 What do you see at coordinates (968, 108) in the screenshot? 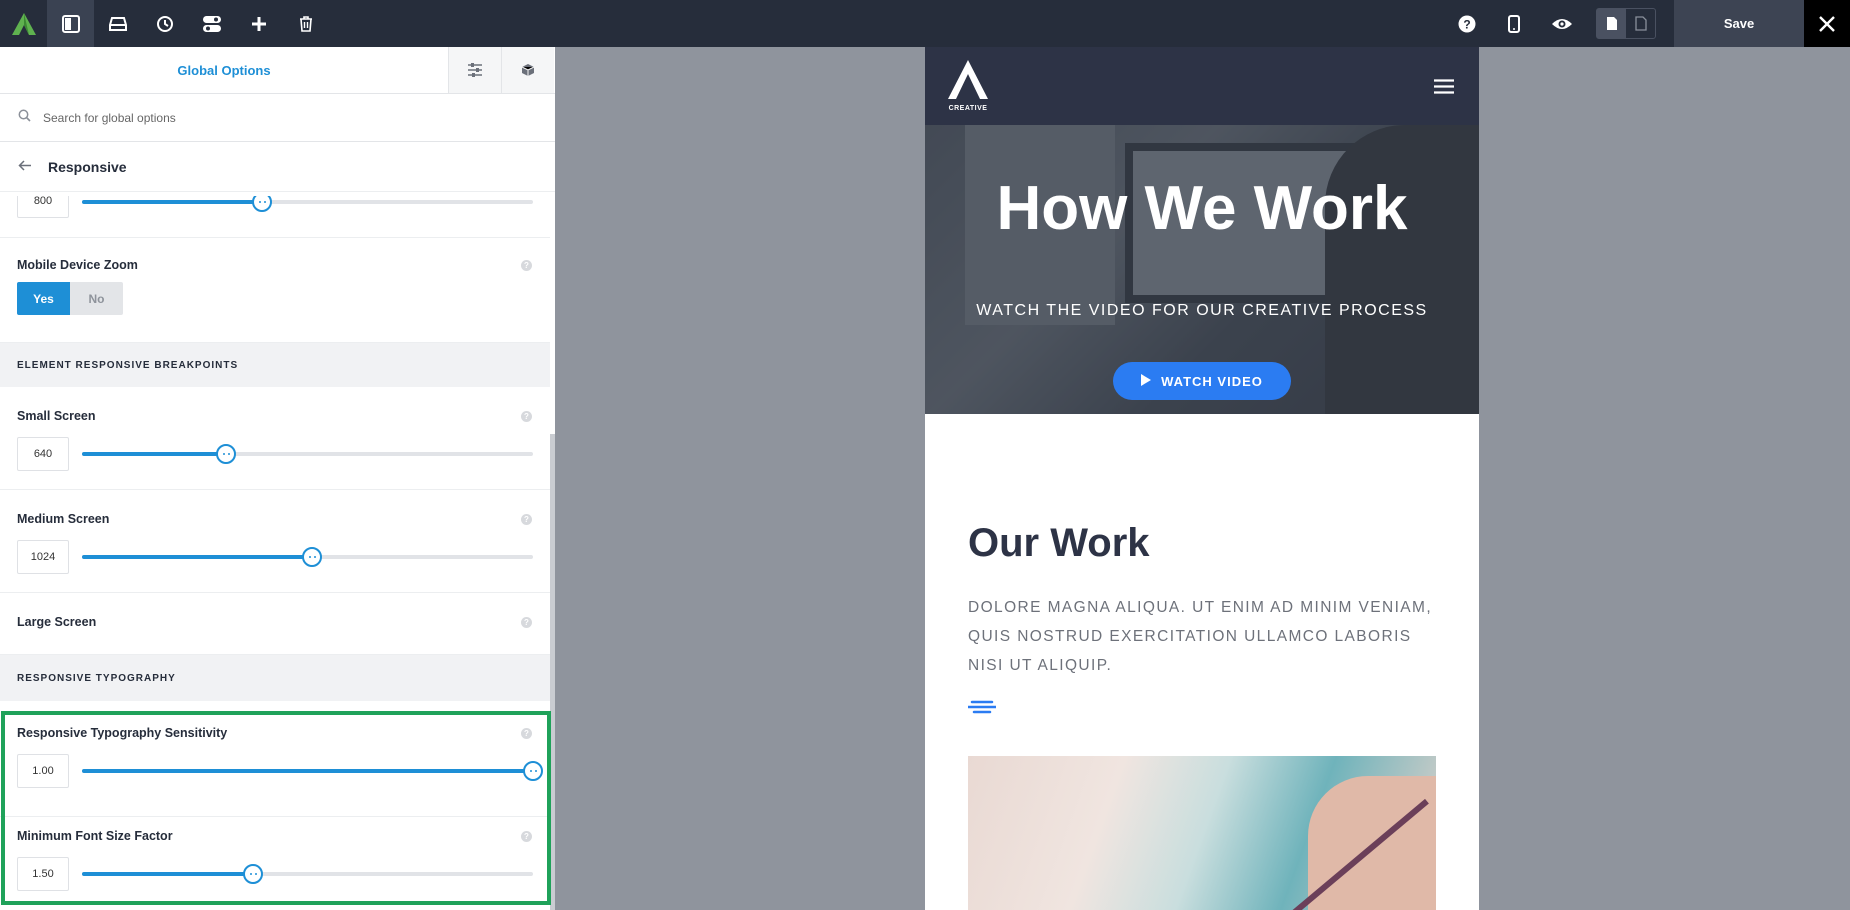
I see `logo-caption: CREATIVE` at bounding box center [968, 108].